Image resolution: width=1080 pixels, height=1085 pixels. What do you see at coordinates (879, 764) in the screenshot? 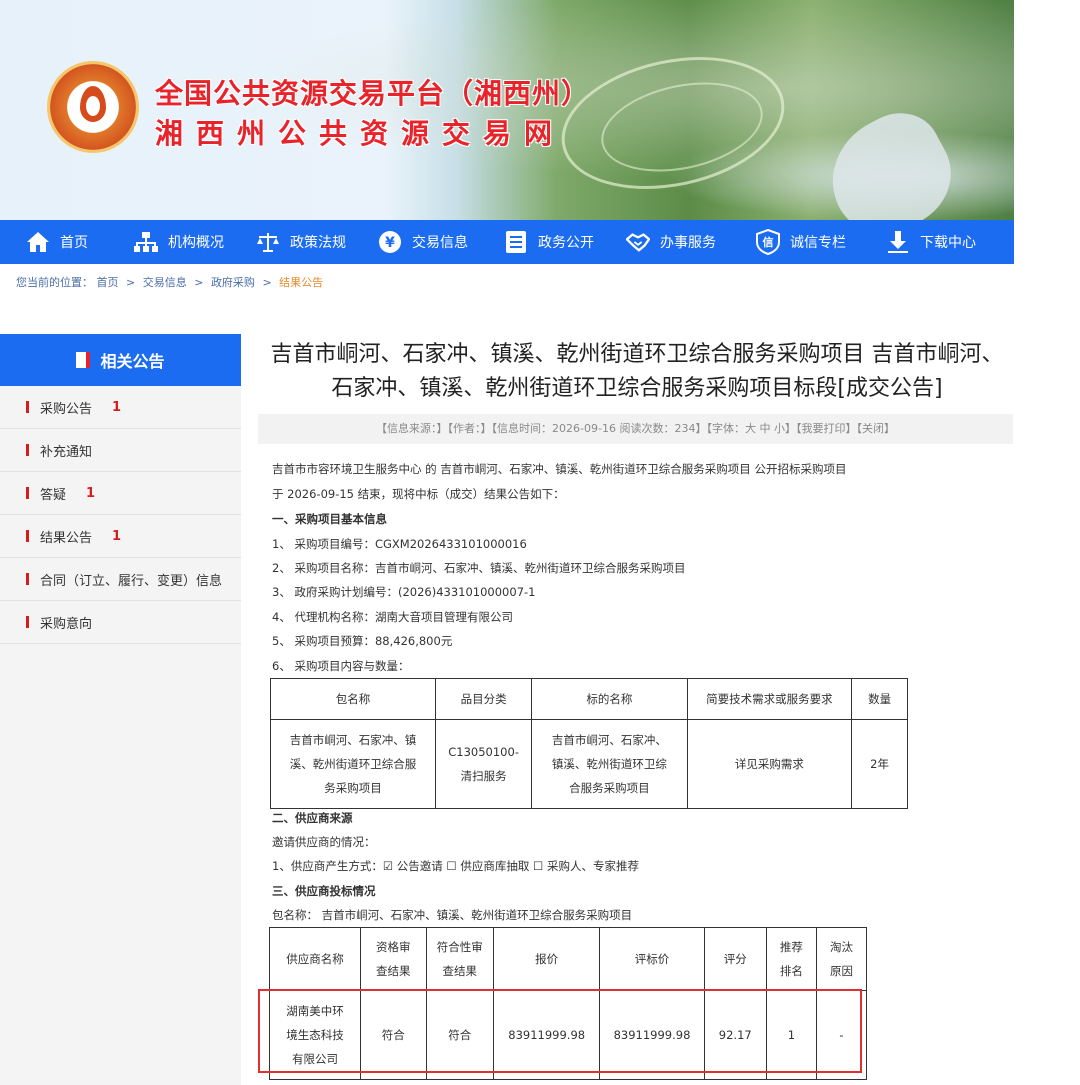
I see `table-cell-quantity: 2年` at bounding box center [879, 764].